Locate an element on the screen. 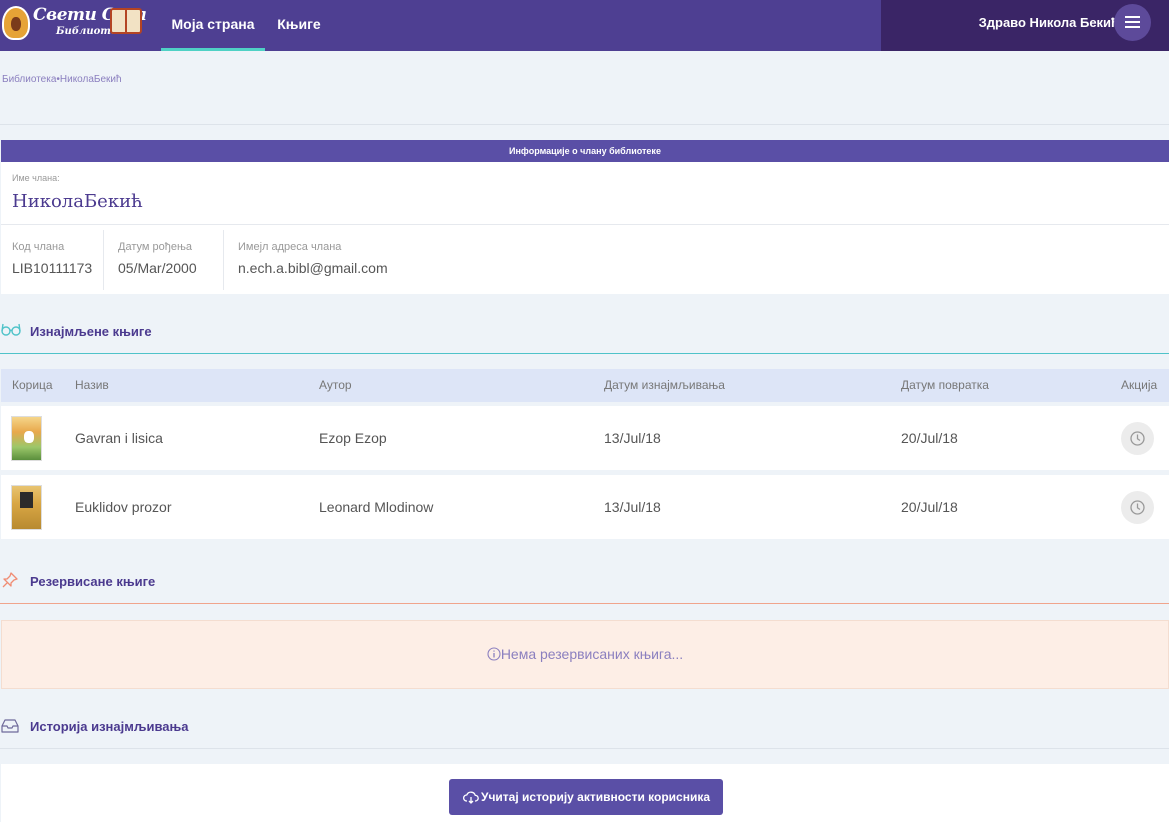 This screenshot has width=1169, height=822. history-divider is located at coordinates (584, 748).